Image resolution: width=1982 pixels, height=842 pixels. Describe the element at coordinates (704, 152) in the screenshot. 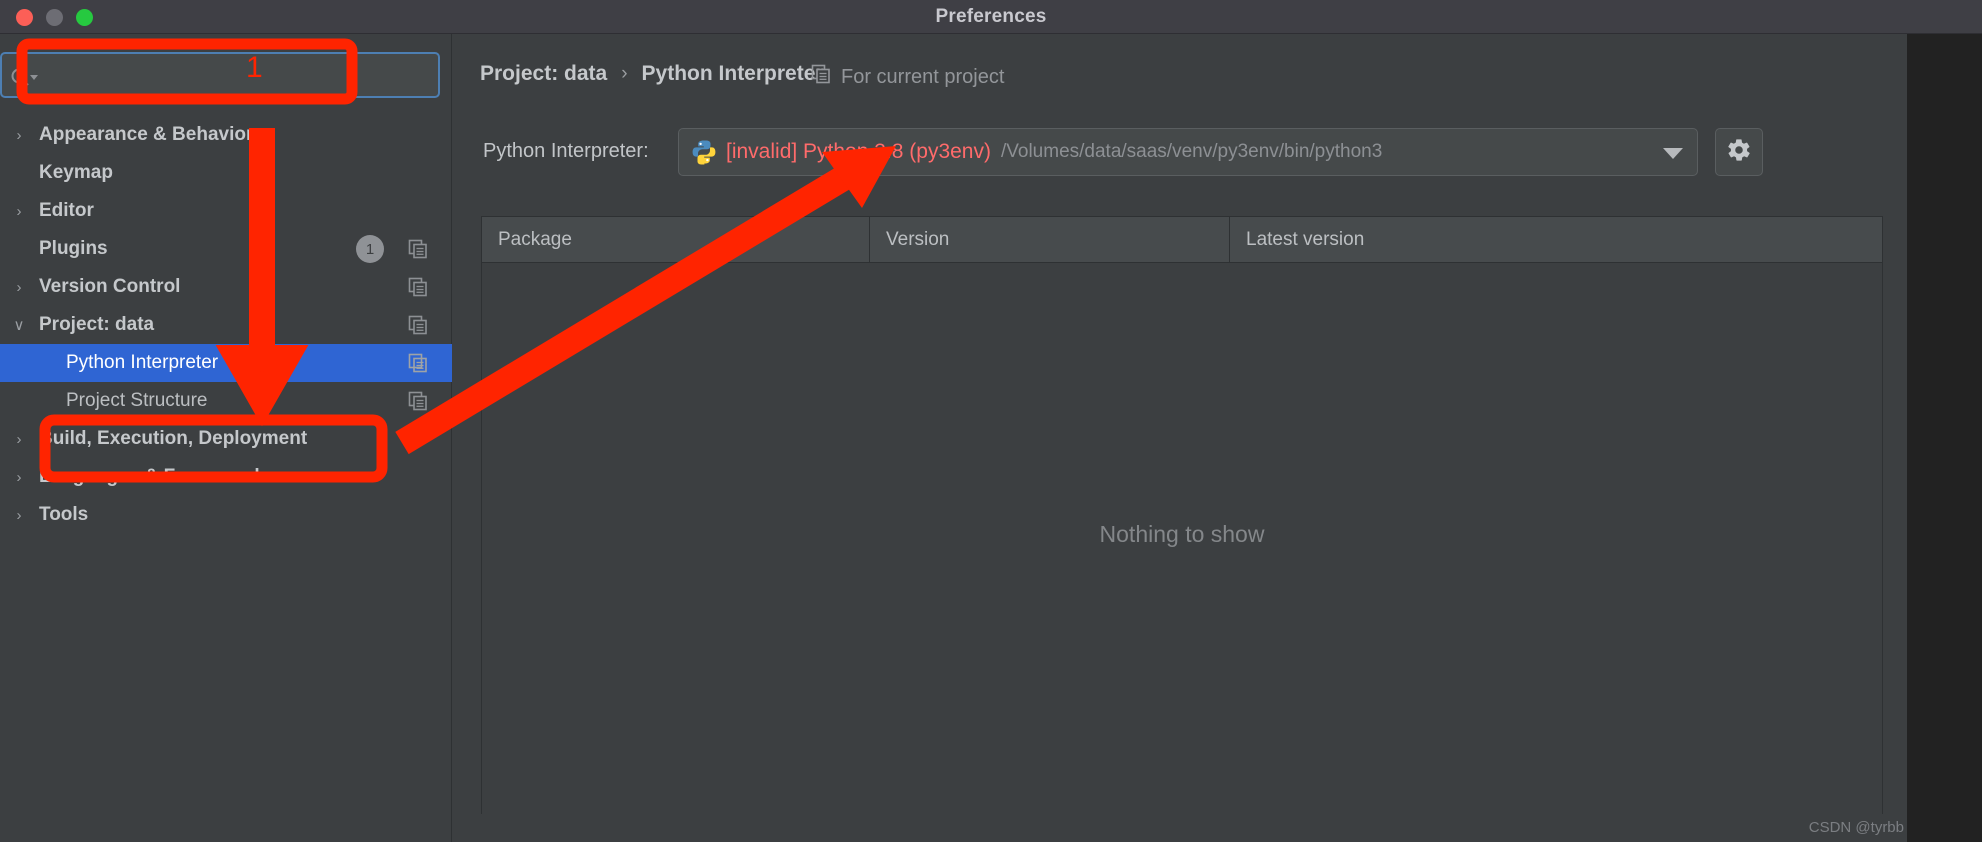

I see `python-logo-icon` at that location.